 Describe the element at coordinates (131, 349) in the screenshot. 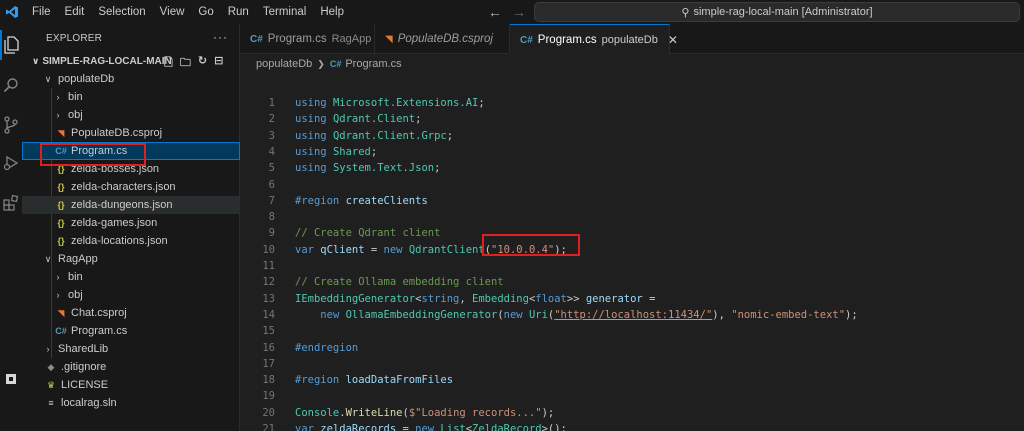

I see `tree-item: › SharedLib` at that location.